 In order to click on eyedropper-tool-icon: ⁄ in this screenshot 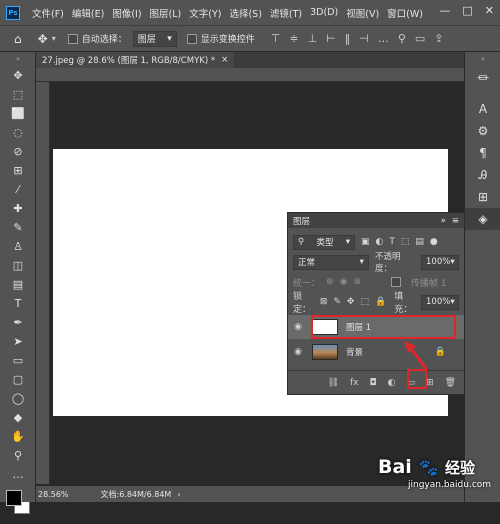, I will do `click(18, 189)`.